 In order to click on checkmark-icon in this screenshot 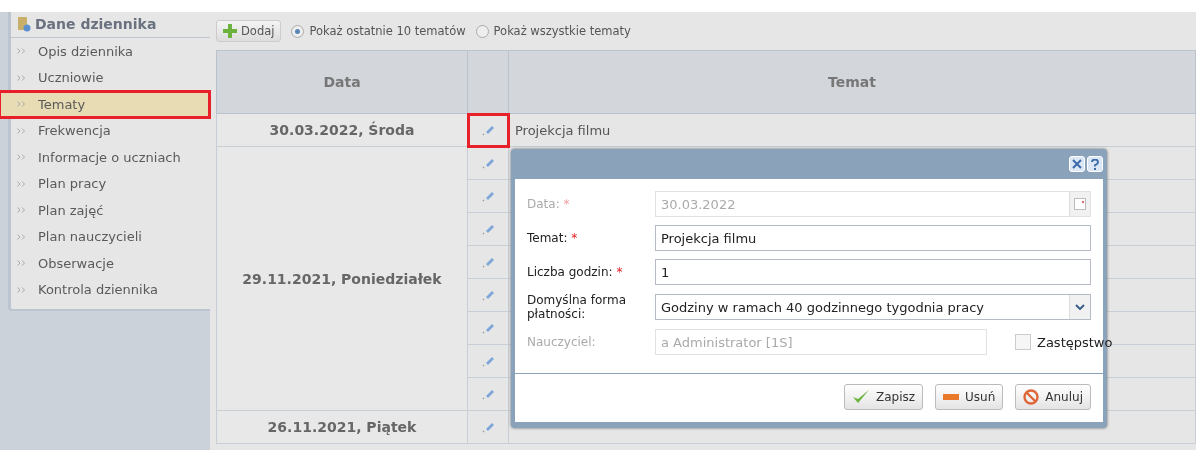, I will do `click(860, 397)`.